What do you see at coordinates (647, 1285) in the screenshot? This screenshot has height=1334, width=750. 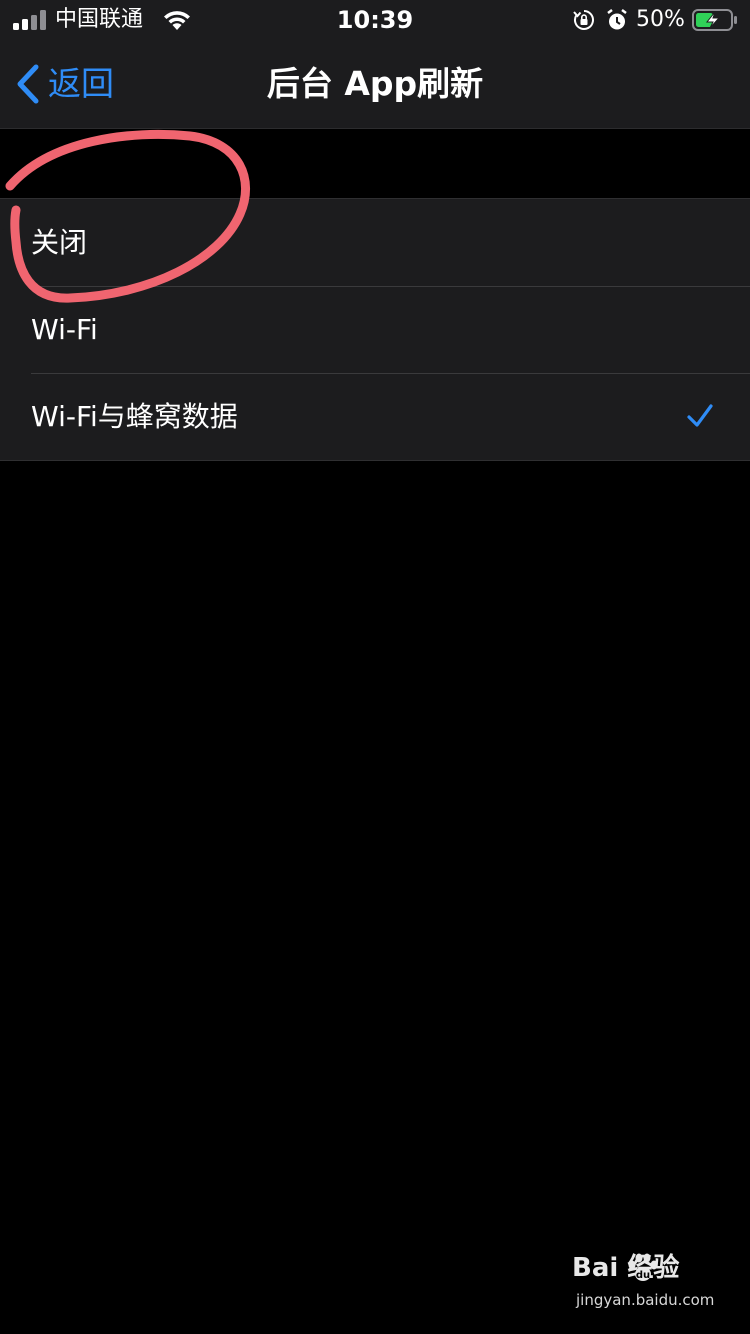 I see `watermark: Bai 经验 du jingyan.baidu.com` at bounding box center [647, 1285].